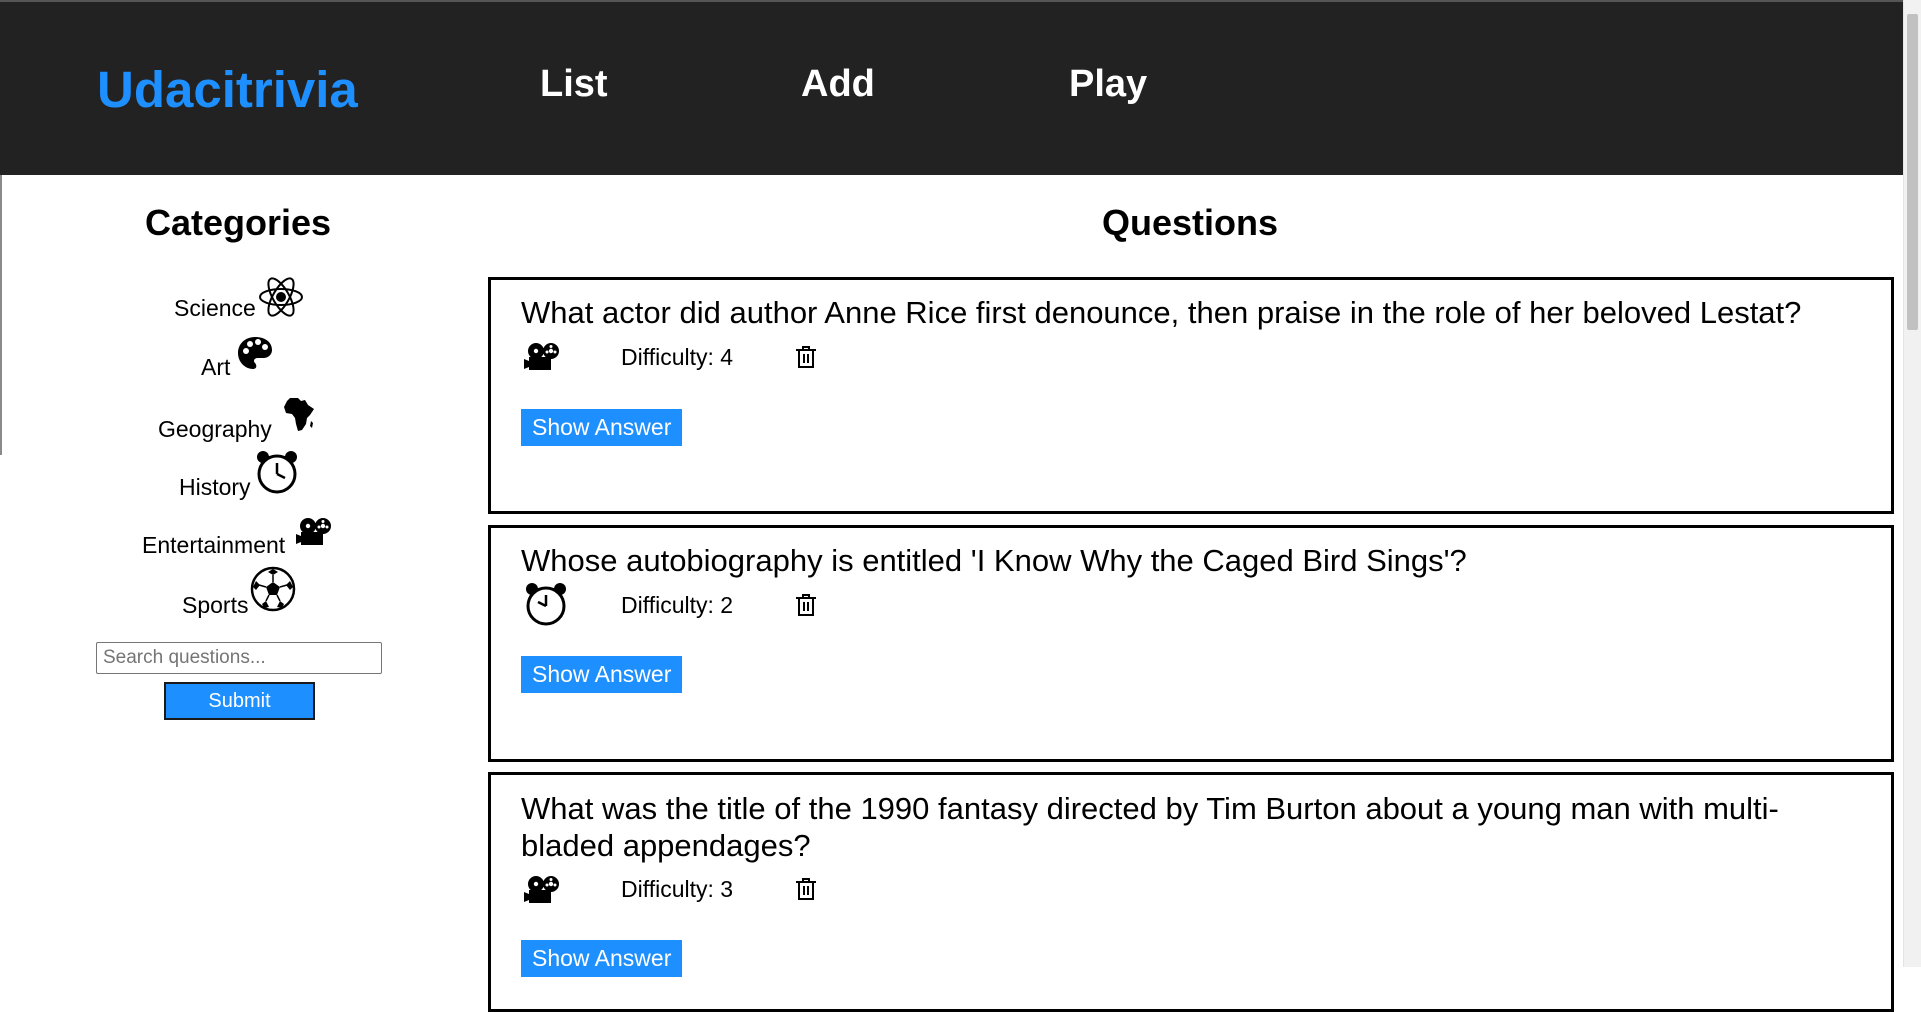 The width and height of the screenshot is (1921, 1012). Describe the element at coordinates (239, 701) in the screenshot. I see `submit-button: Submit` at that location.